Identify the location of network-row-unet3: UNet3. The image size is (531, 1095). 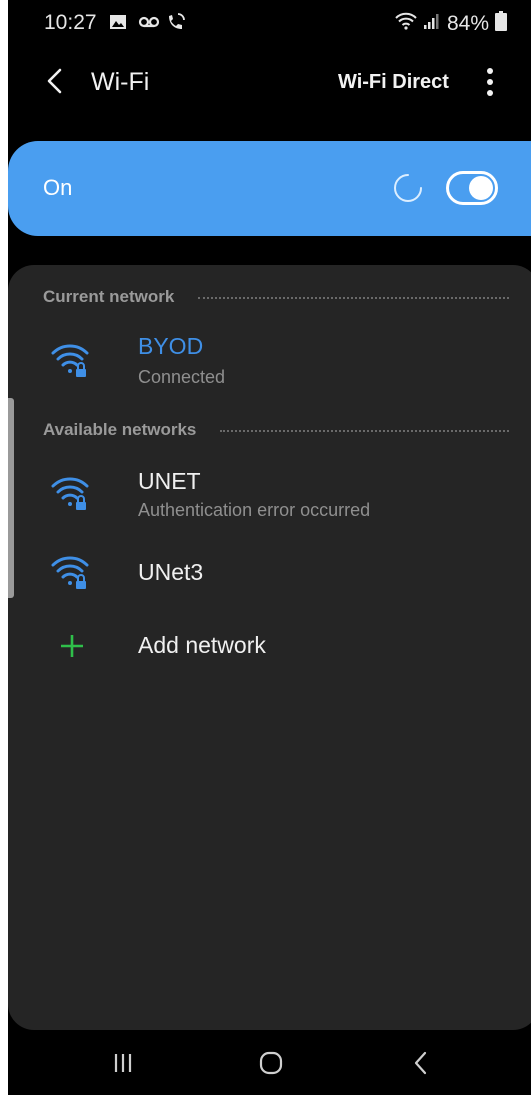
(269, 575).